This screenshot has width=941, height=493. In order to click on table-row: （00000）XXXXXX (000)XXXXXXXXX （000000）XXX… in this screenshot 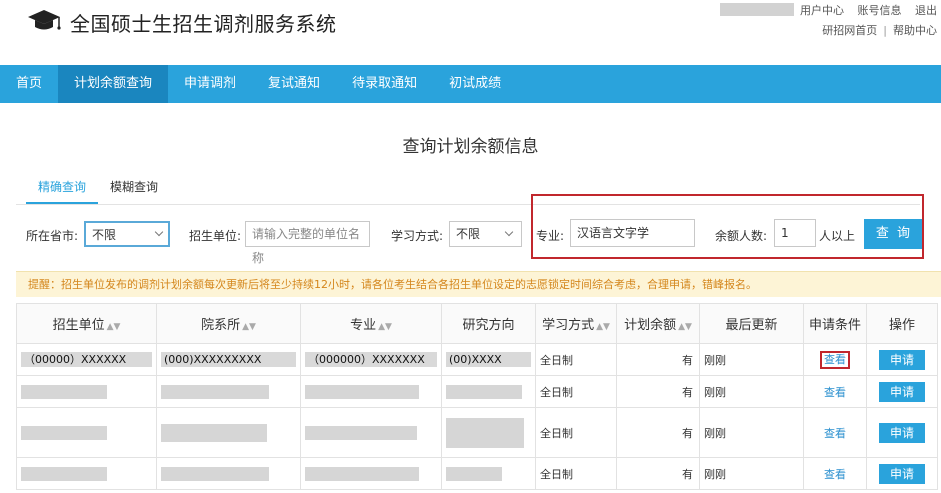, I will do `click(477, 359)`.